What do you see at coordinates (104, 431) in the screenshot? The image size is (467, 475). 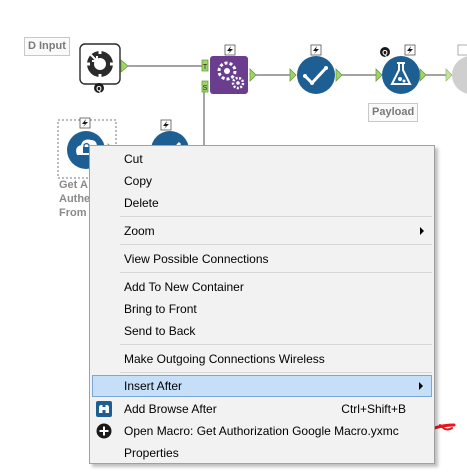 I see `add-circle-icon` at bounding box center [104, 431].